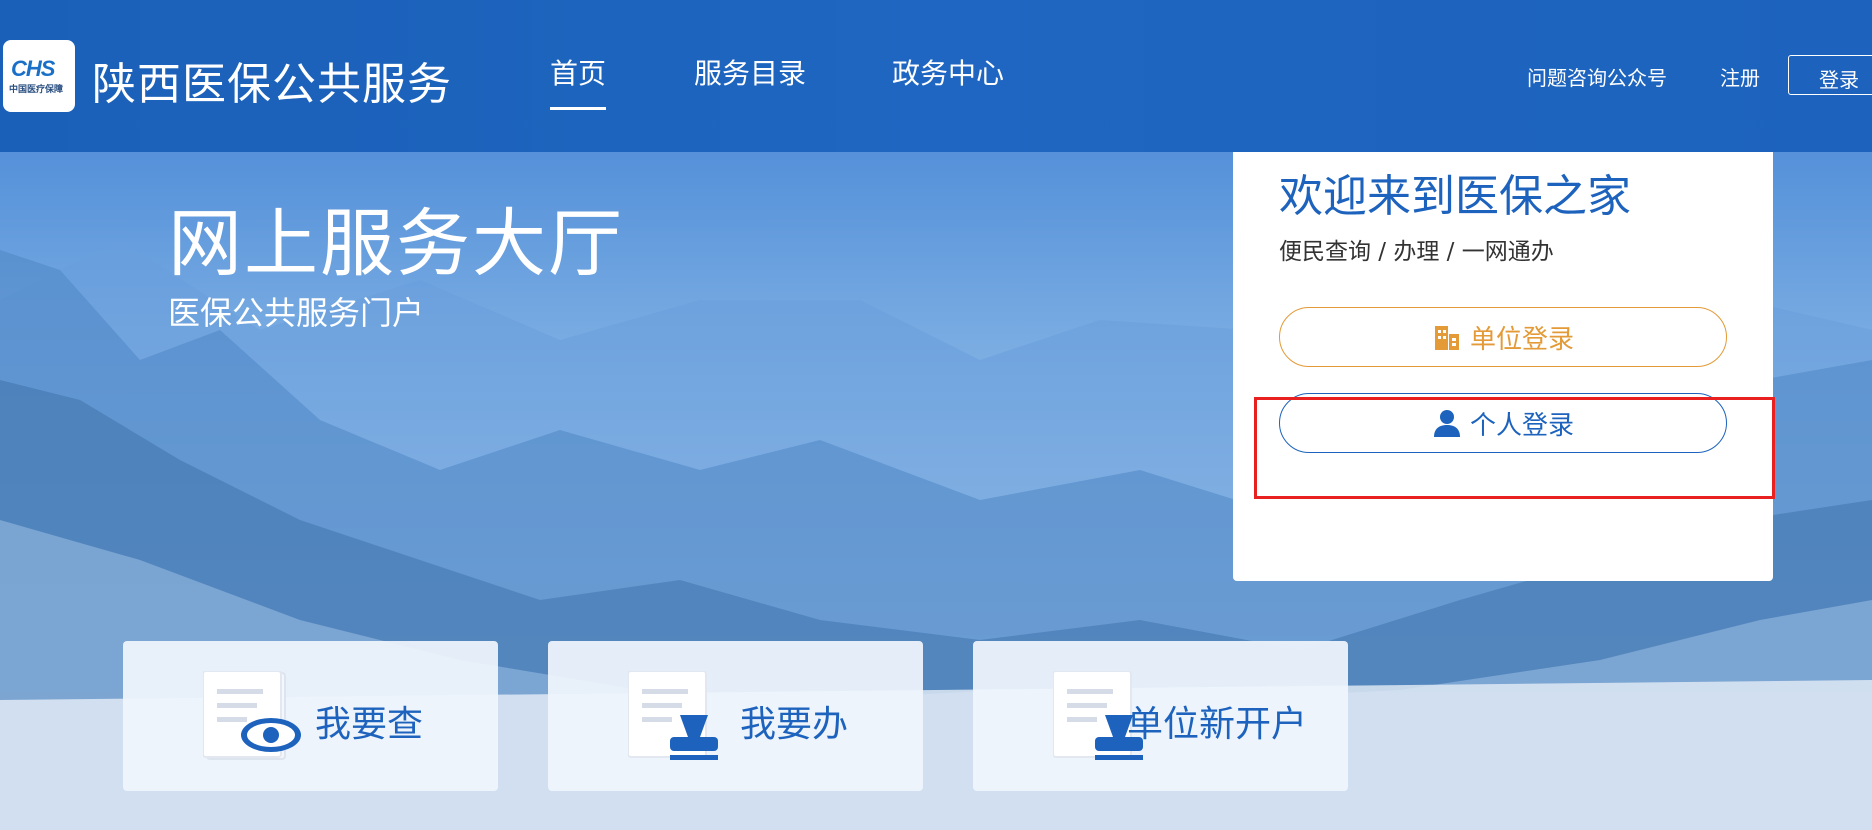  I want to click on logo-mark-text: CHS, so click(33, 68).